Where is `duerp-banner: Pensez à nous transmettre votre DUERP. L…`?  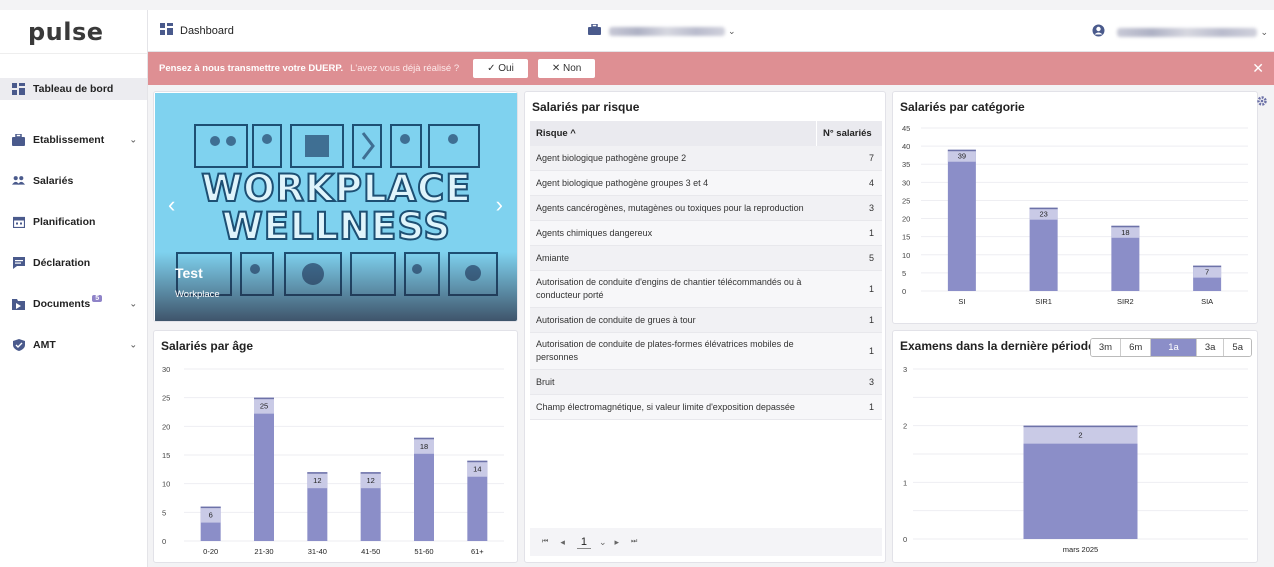
duerp-banner: Pensez à nous transmettre votre DUERP. L… is located at coordinates (711, 68).